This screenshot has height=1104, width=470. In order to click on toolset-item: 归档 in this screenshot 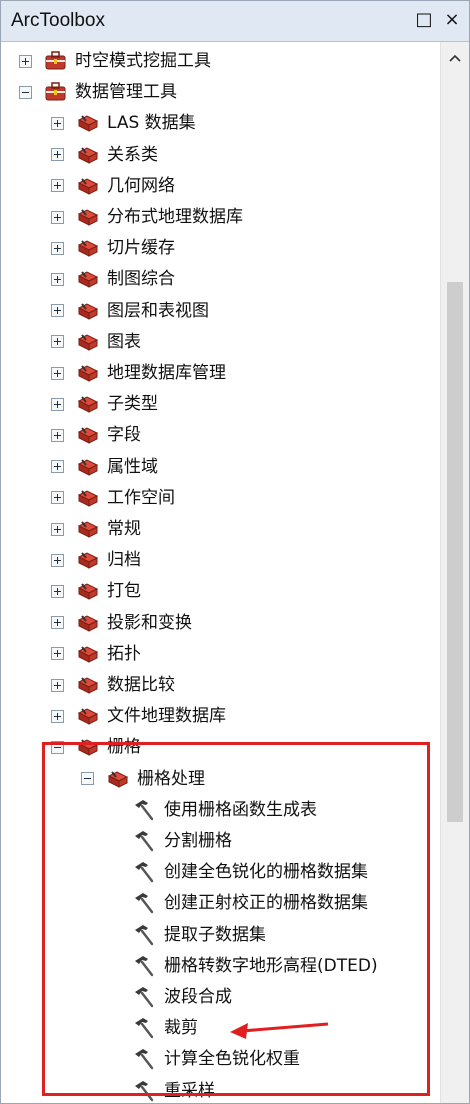, I will do `click(96, 560)`.